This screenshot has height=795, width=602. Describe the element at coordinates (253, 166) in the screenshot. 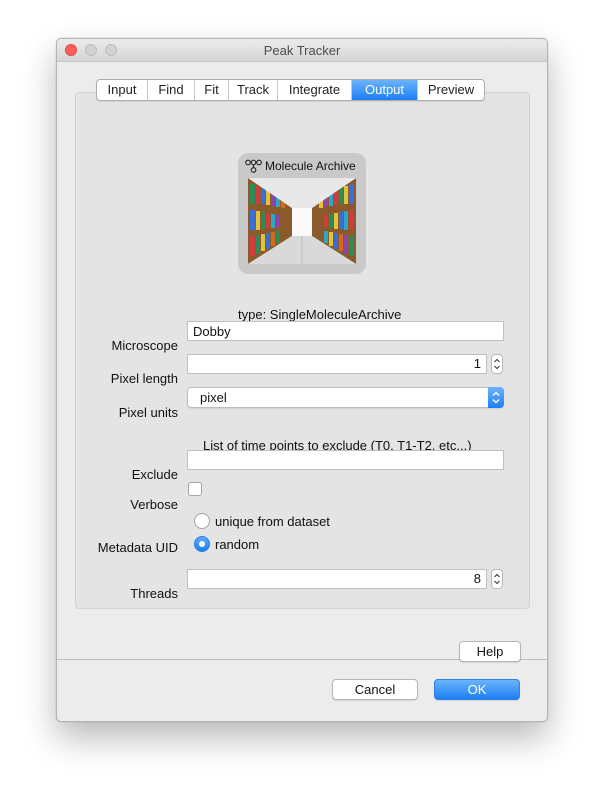

I see `molecule-icon` at that location.